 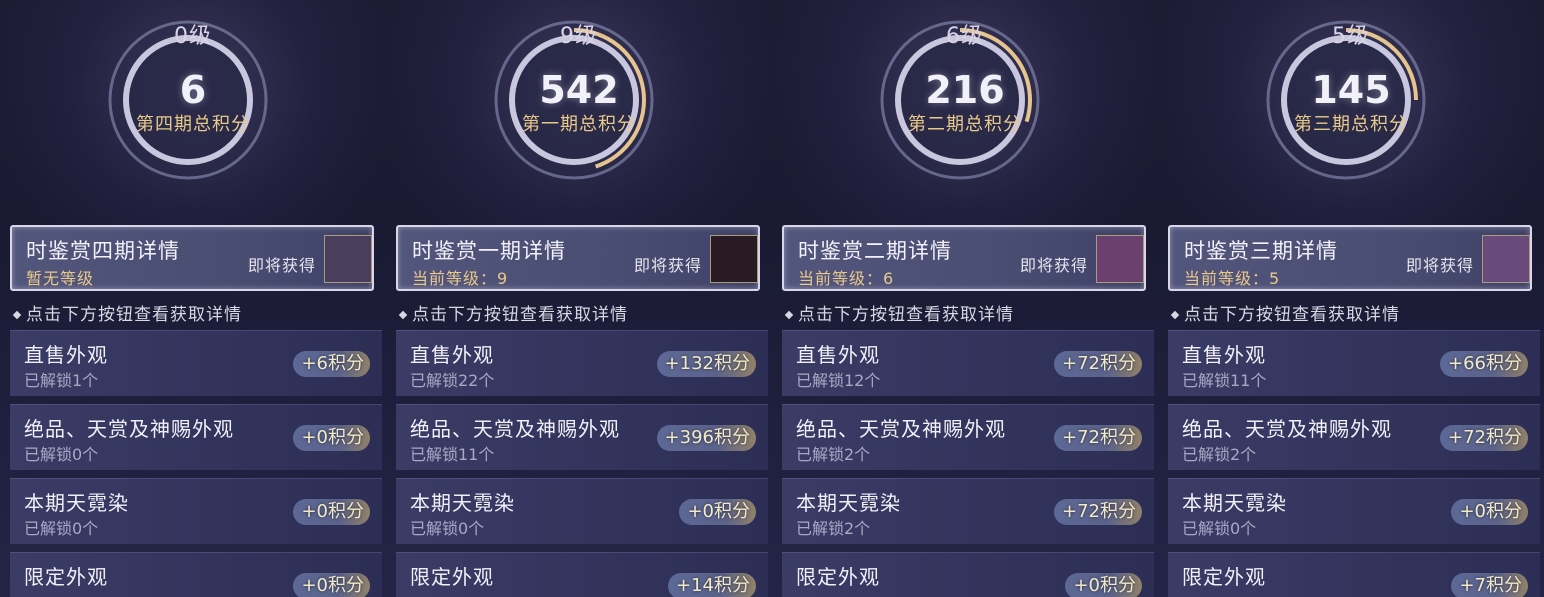 What do you see at coordinates (452, 380) in the screenshot?
I see `row-unlocked: 已解锁22个` at bounding box center [452, 380].